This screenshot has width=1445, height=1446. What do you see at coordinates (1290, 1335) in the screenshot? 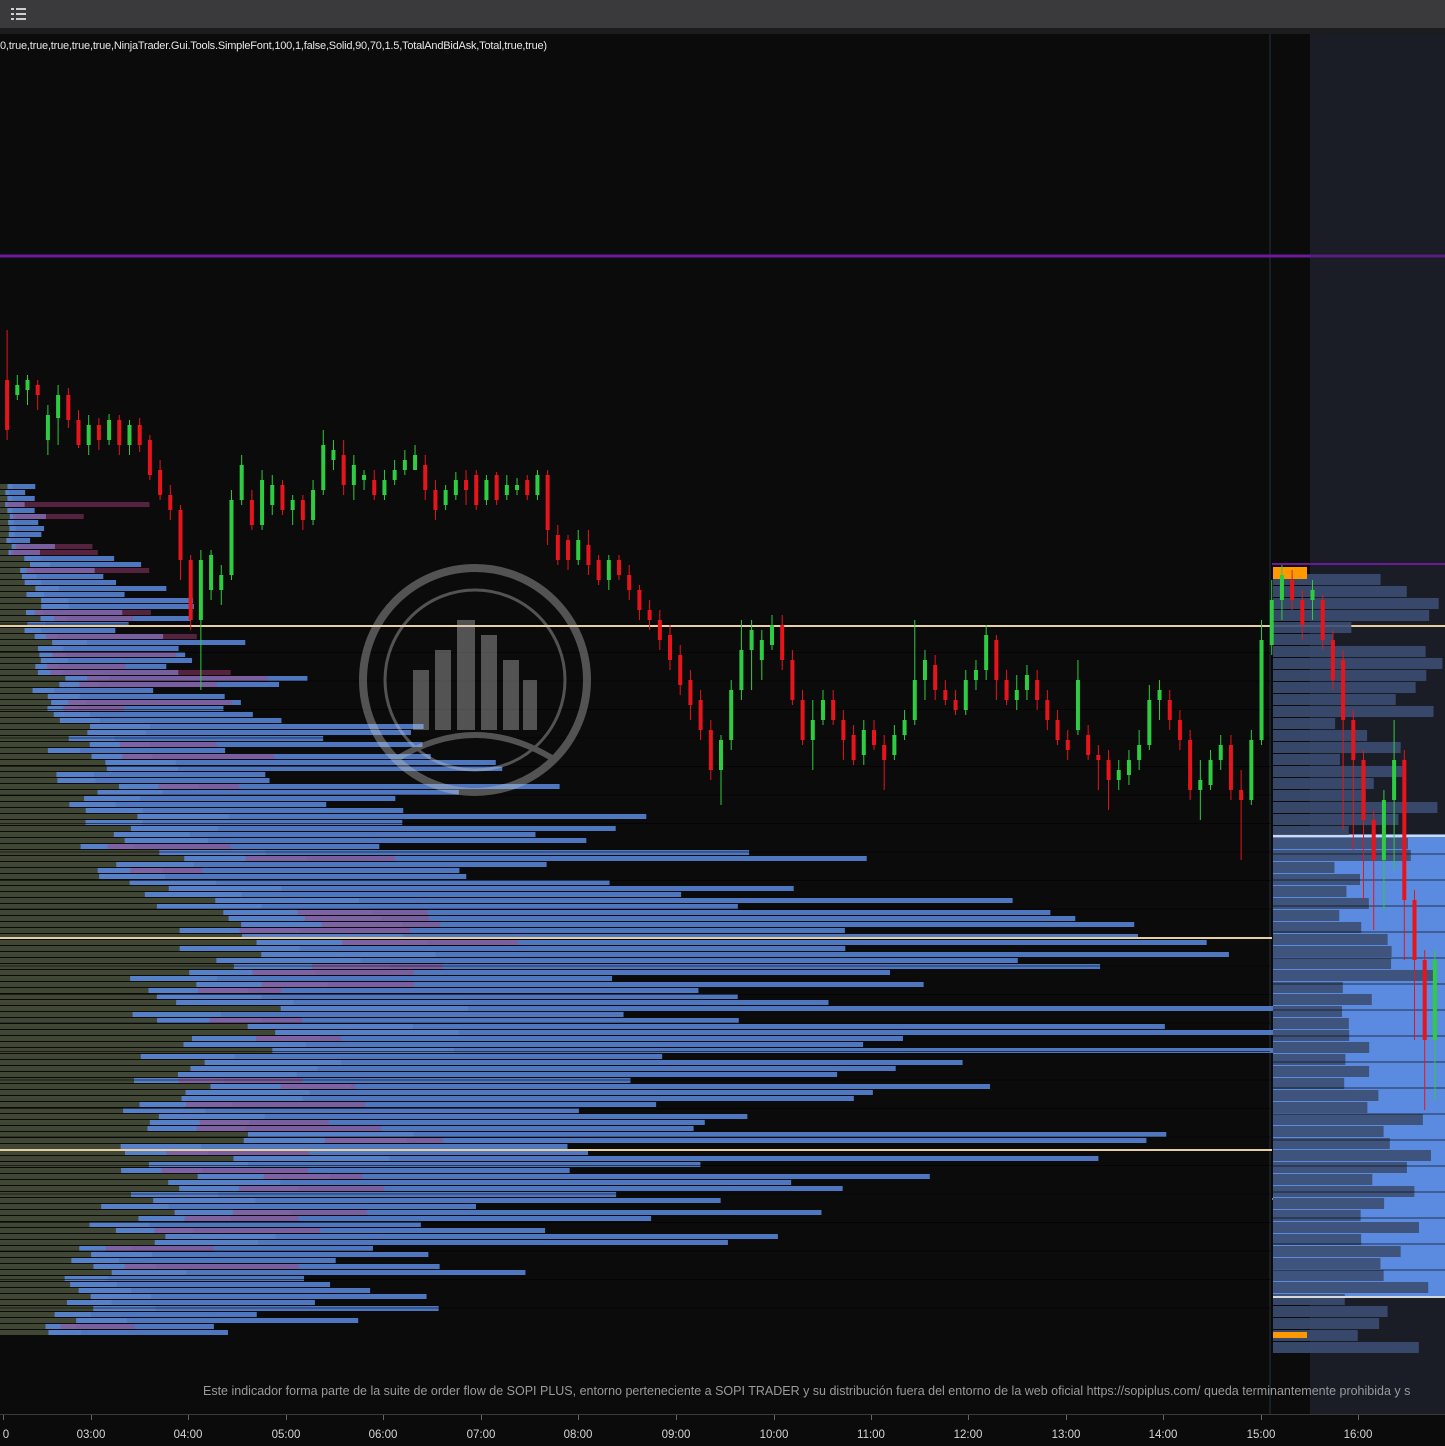
I see `session-low-marker` at bounding box center [1290, 1335].